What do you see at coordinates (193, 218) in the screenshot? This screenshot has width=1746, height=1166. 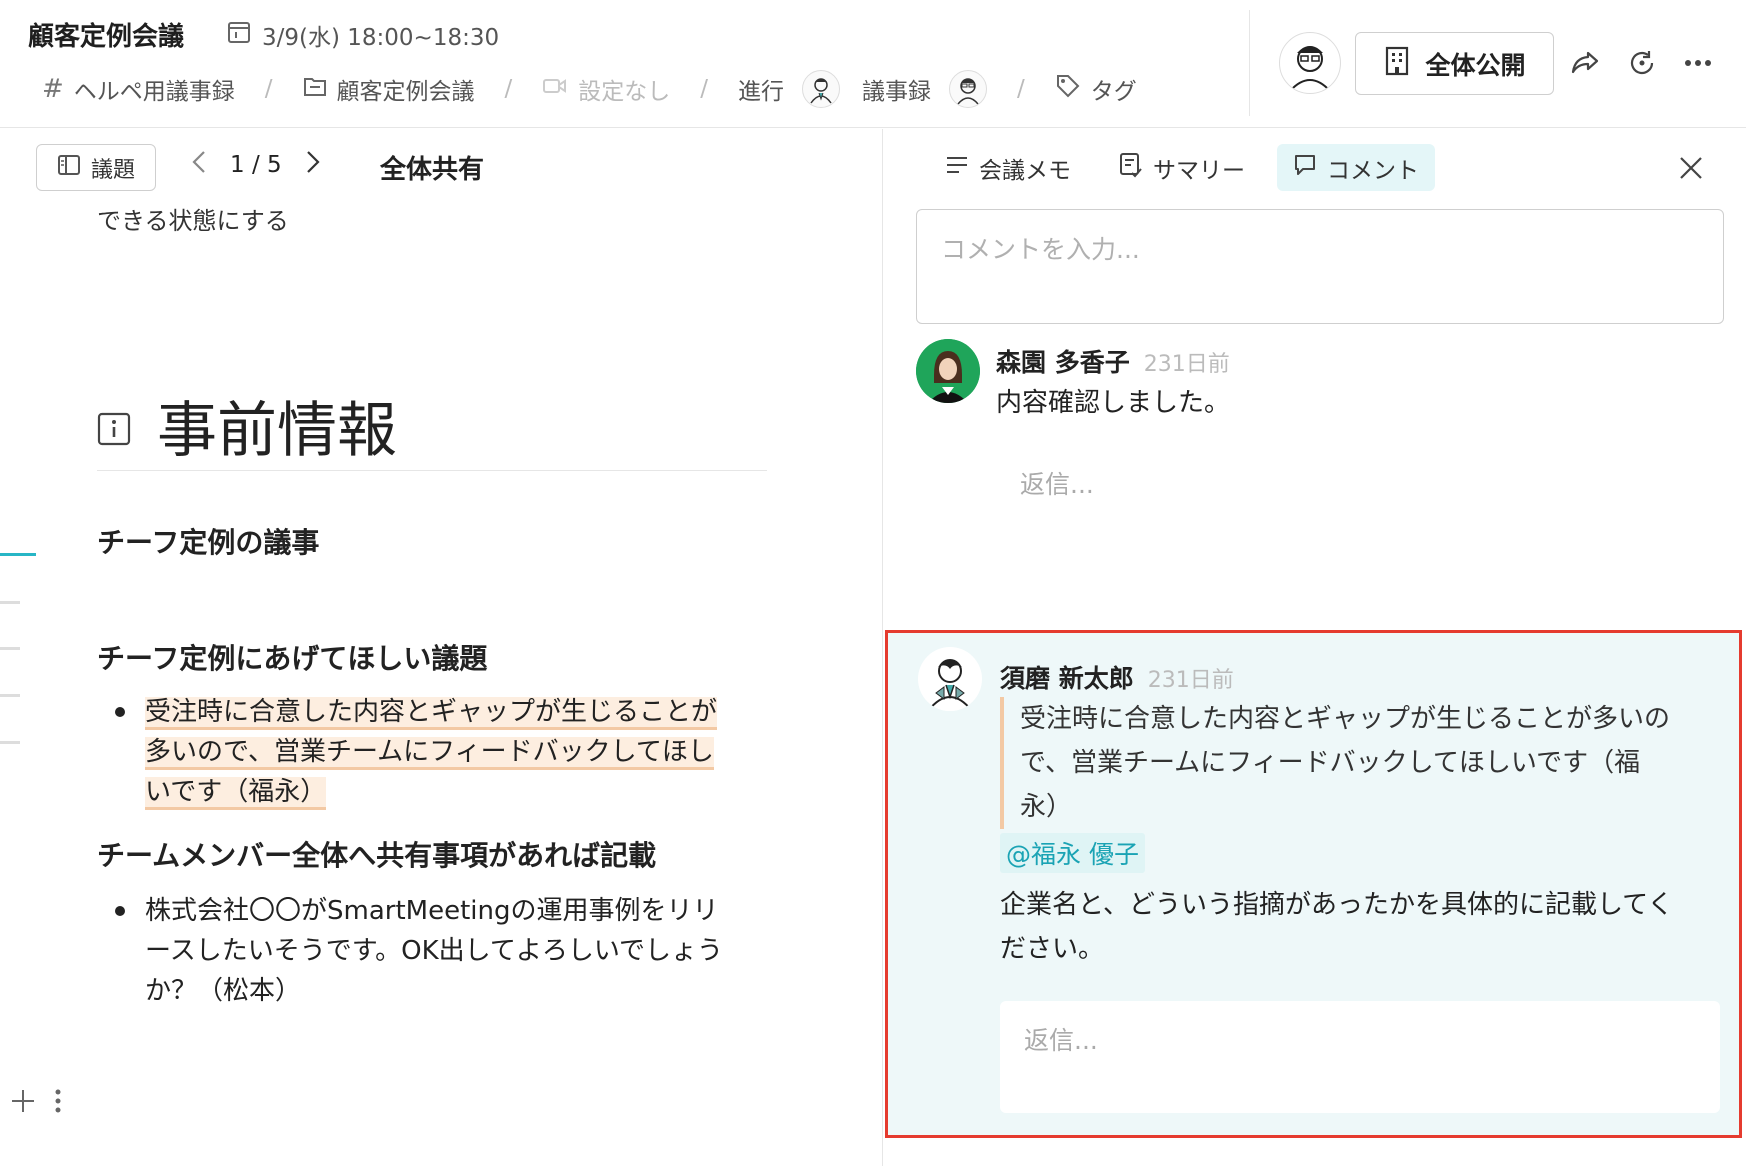 I see `document-text: できる状態にする` at bounding box center [193, 218].